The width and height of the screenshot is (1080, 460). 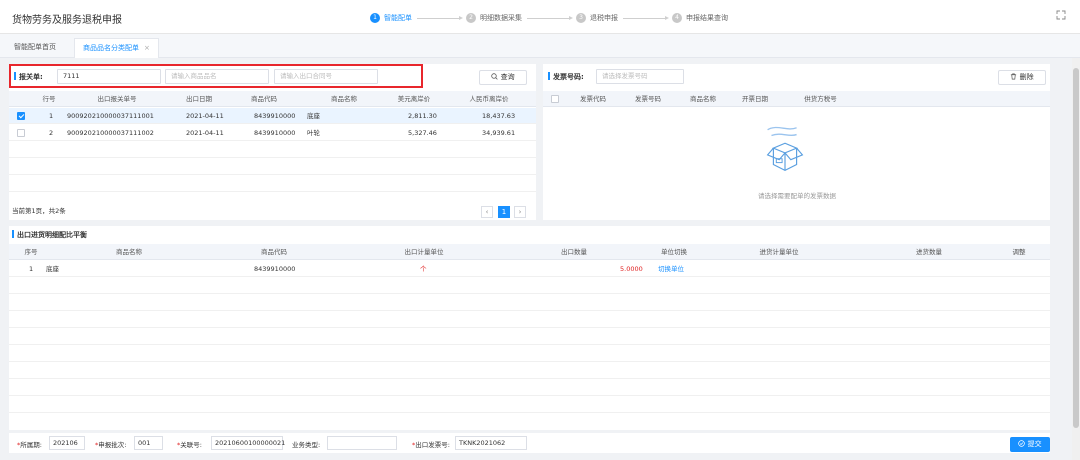 I want to click on export-invoice-input: TKNK2021062, so click(x=491, y=443).